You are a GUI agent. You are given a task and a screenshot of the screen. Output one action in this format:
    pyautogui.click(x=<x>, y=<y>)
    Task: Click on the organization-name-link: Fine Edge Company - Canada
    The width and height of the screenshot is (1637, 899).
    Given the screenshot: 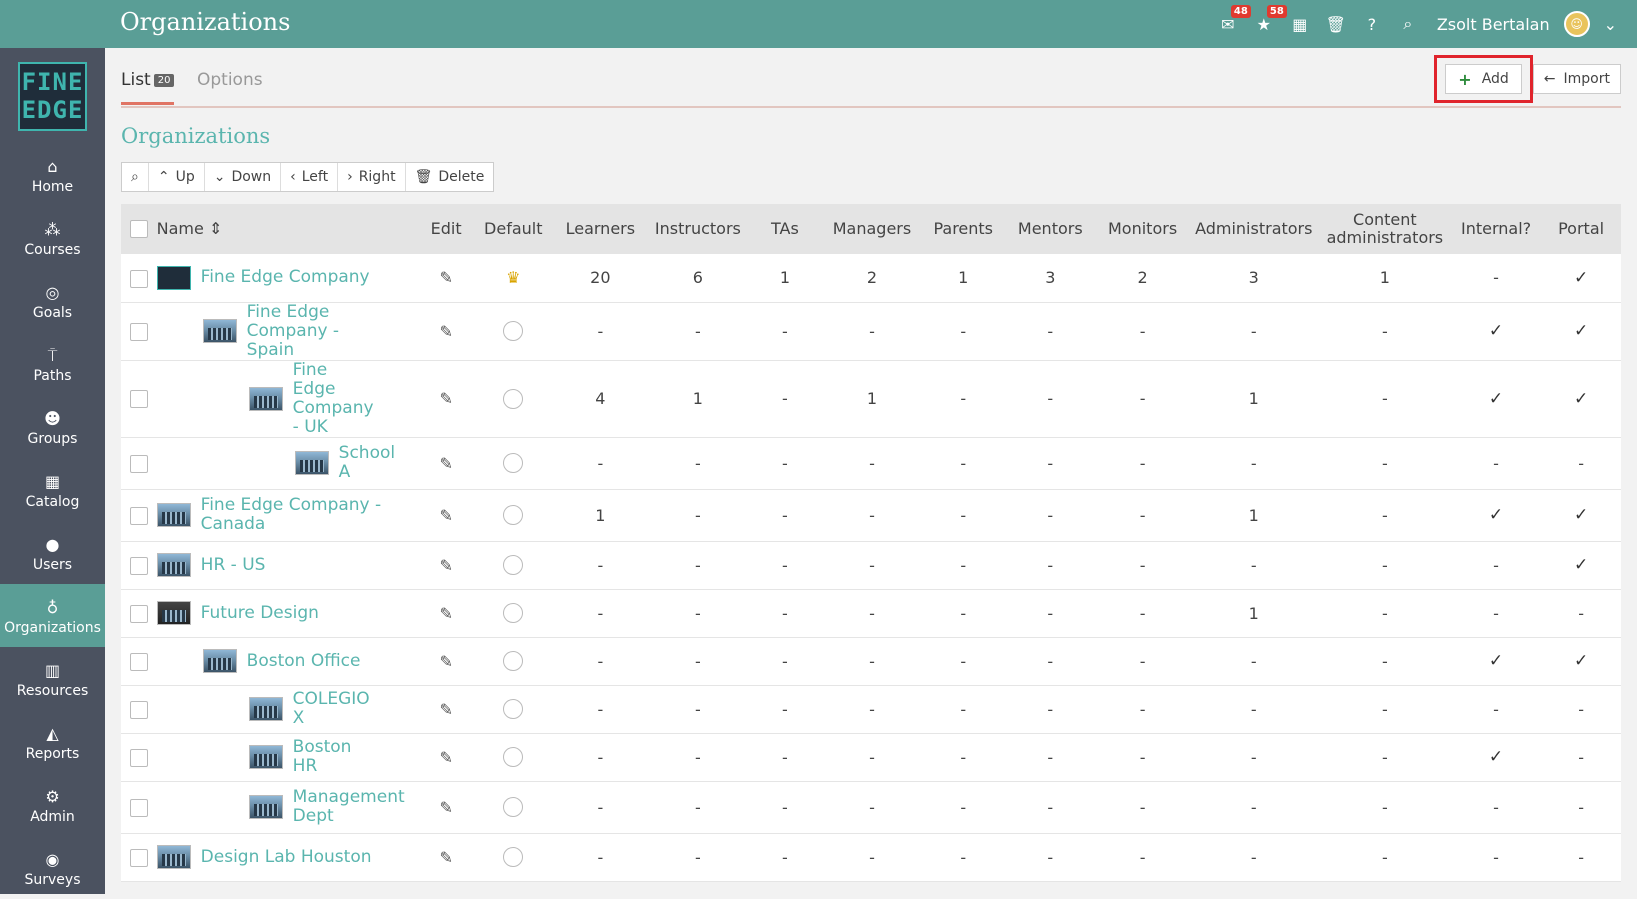 What is the action you would take?
    pyautogui.click(x=301, y=515)
    